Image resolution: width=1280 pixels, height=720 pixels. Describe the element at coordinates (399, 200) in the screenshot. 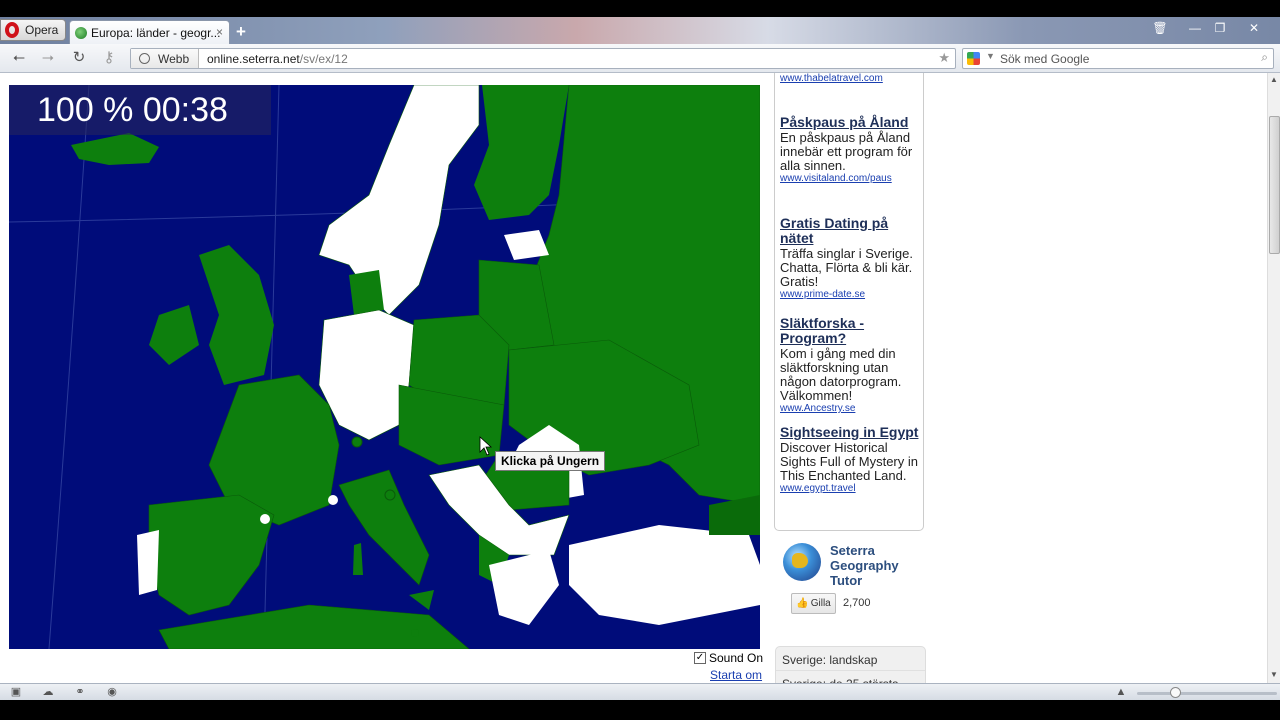

I see `region-scandinavia` at that location.